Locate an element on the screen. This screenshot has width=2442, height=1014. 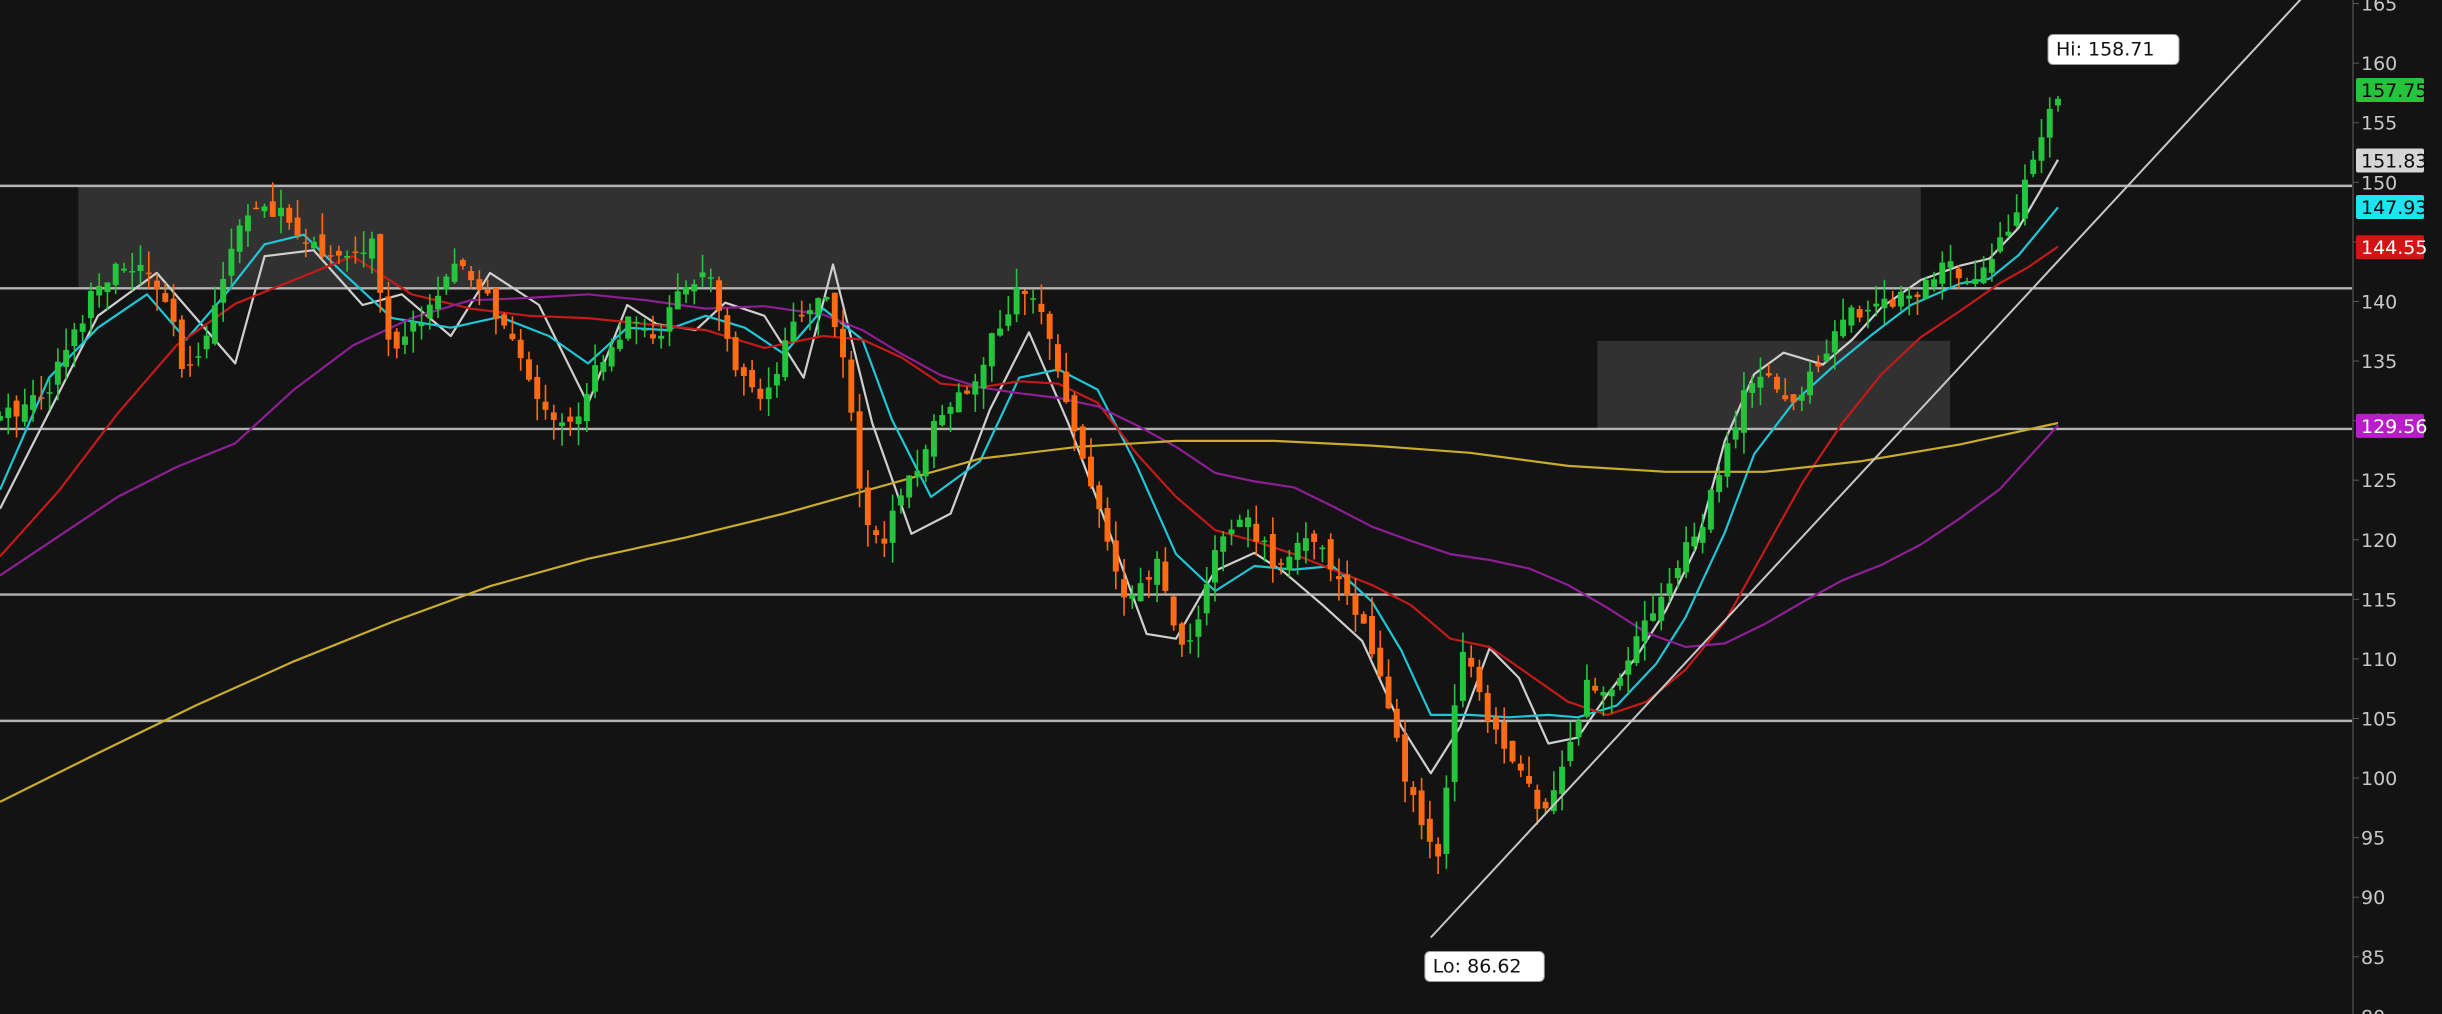
annotation-label: Lo: 86.62 is located at coordinates (1477, 967).